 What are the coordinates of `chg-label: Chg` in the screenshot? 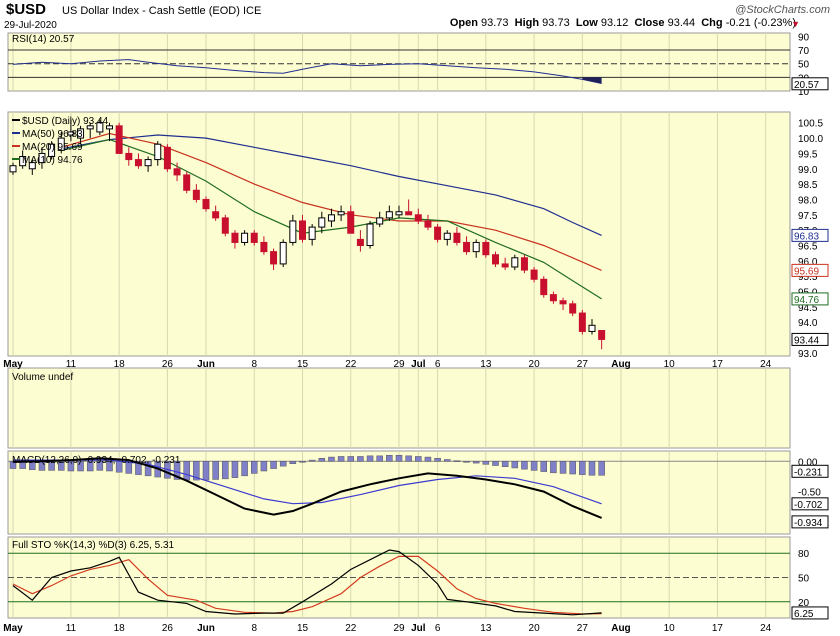 It's located at (712, 23).